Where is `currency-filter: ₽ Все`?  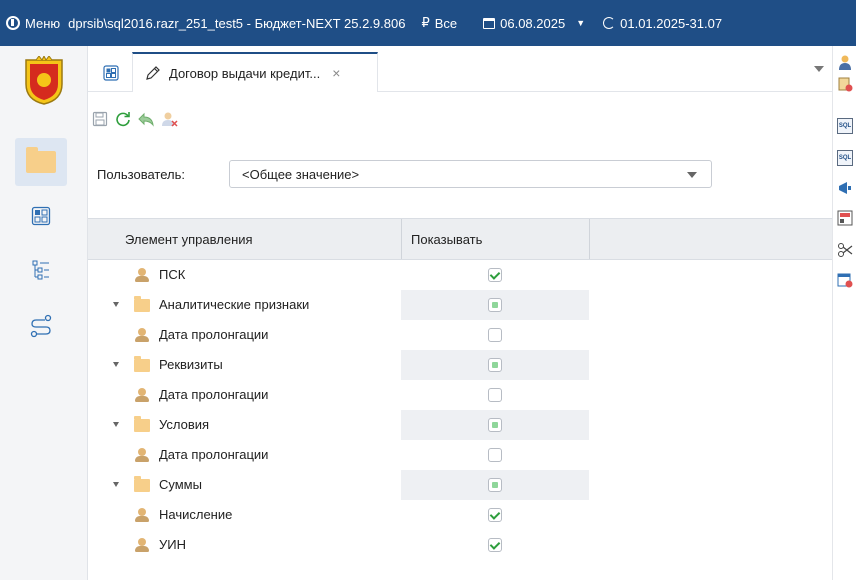 currency-filter: ₽ Все is located at coordinates (439, 23).